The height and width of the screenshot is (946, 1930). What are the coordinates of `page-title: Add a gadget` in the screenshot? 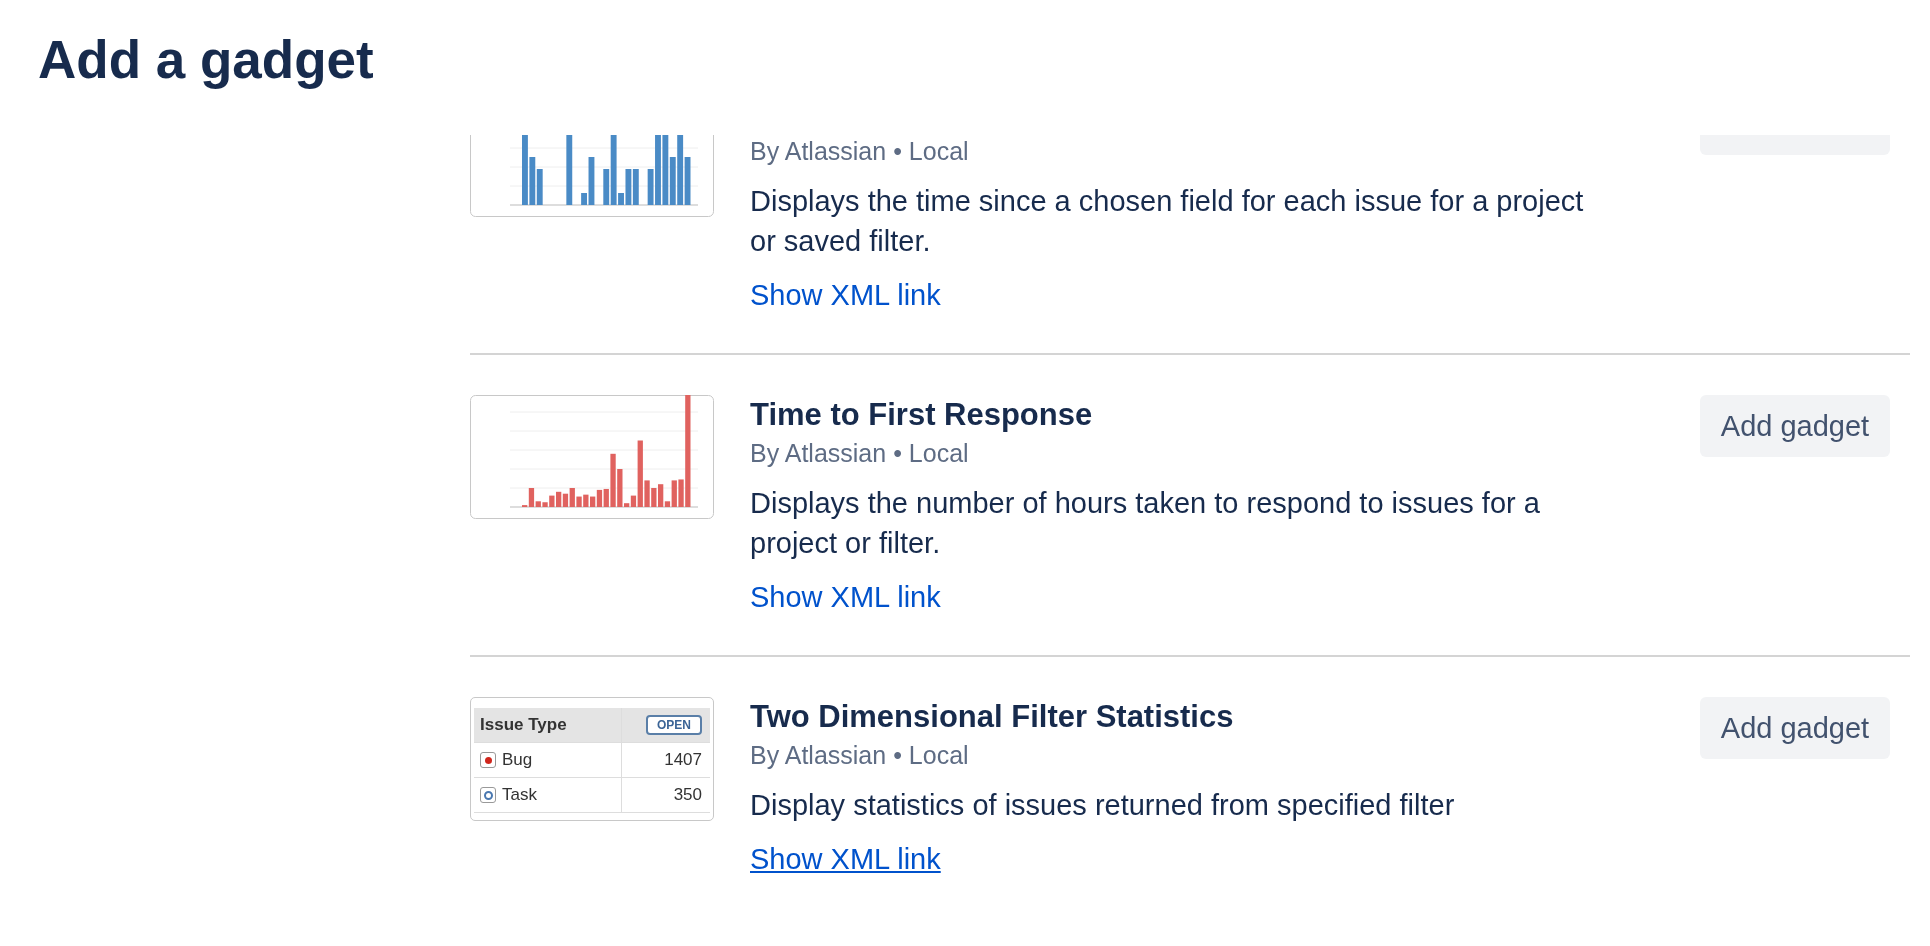 It's located at (206, 60).